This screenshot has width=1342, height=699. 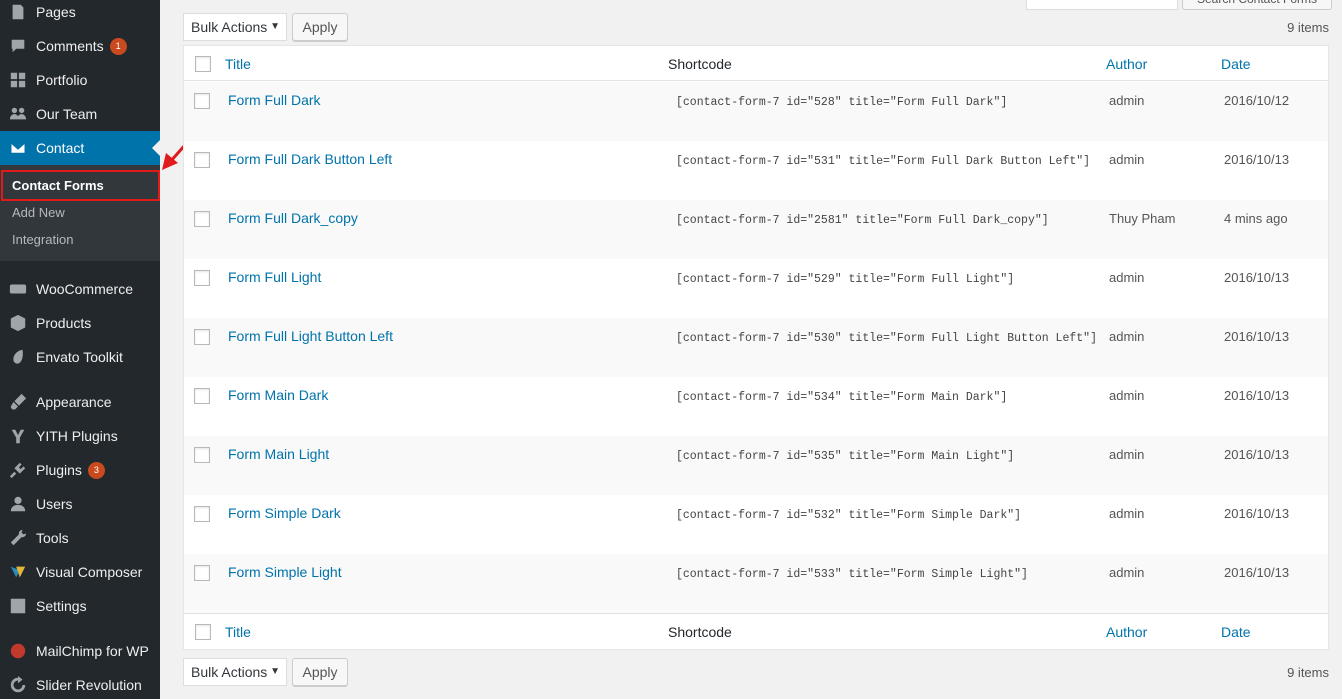 I want to click on form-title-link: Form Full Dark Button Left, so click(x=310, y=159).